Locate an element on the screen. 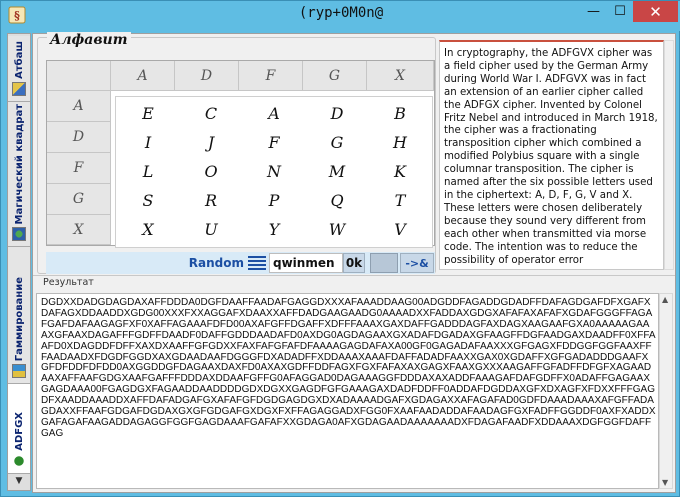 Image resolution: width=680 pixels, height=497 pixels. scroll-up-icon: ▲ is located at coordinates (665, 299).